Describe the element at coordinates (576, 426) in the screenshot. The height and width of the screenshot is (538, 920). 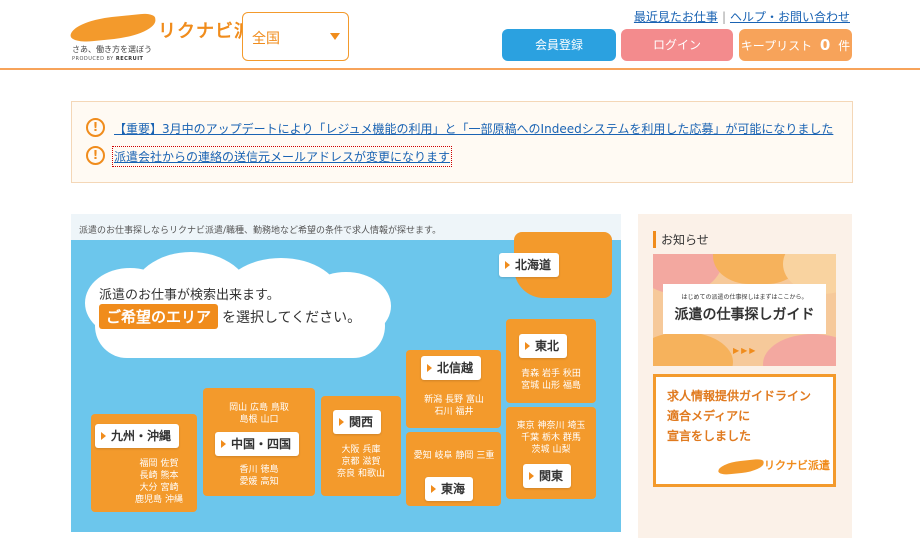
I see `pref-link: 埼玉` at that location.